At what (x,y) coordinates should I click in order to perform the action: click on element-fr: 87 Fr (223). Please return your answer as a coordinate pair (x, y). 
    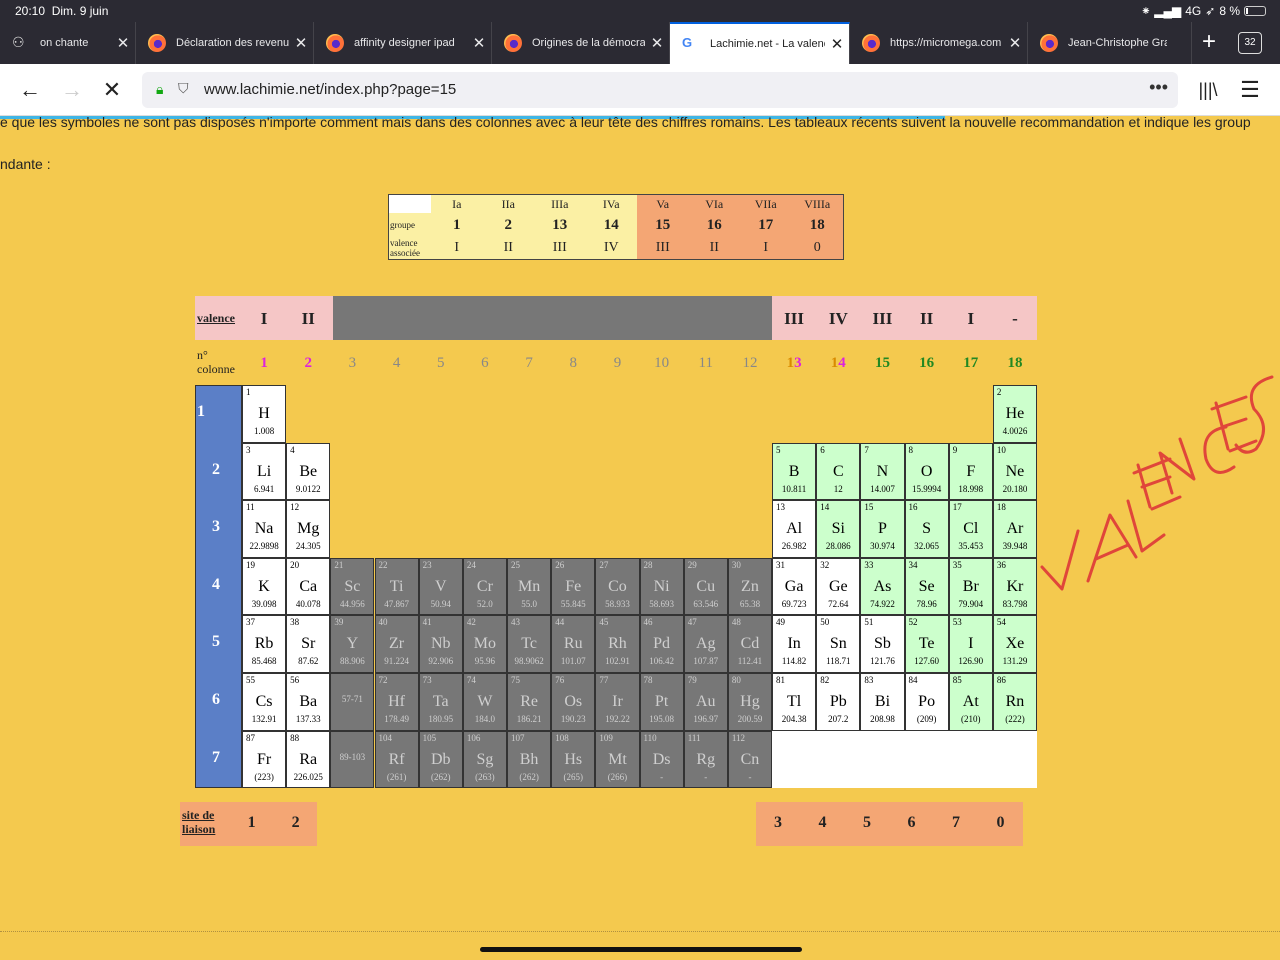
    Looking at the image, I should click on (264, 759).